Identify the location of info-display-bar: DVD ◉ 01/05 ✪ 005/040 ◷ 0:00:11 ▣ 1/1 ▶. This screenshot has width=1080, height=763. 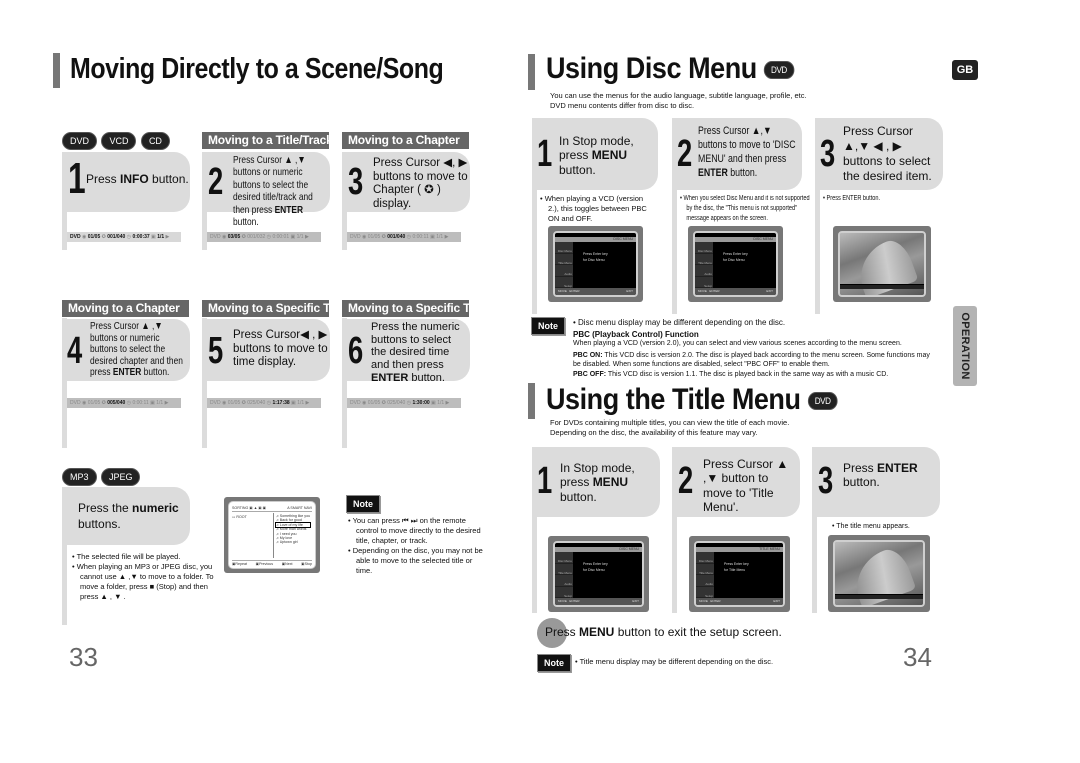
(124, 403).